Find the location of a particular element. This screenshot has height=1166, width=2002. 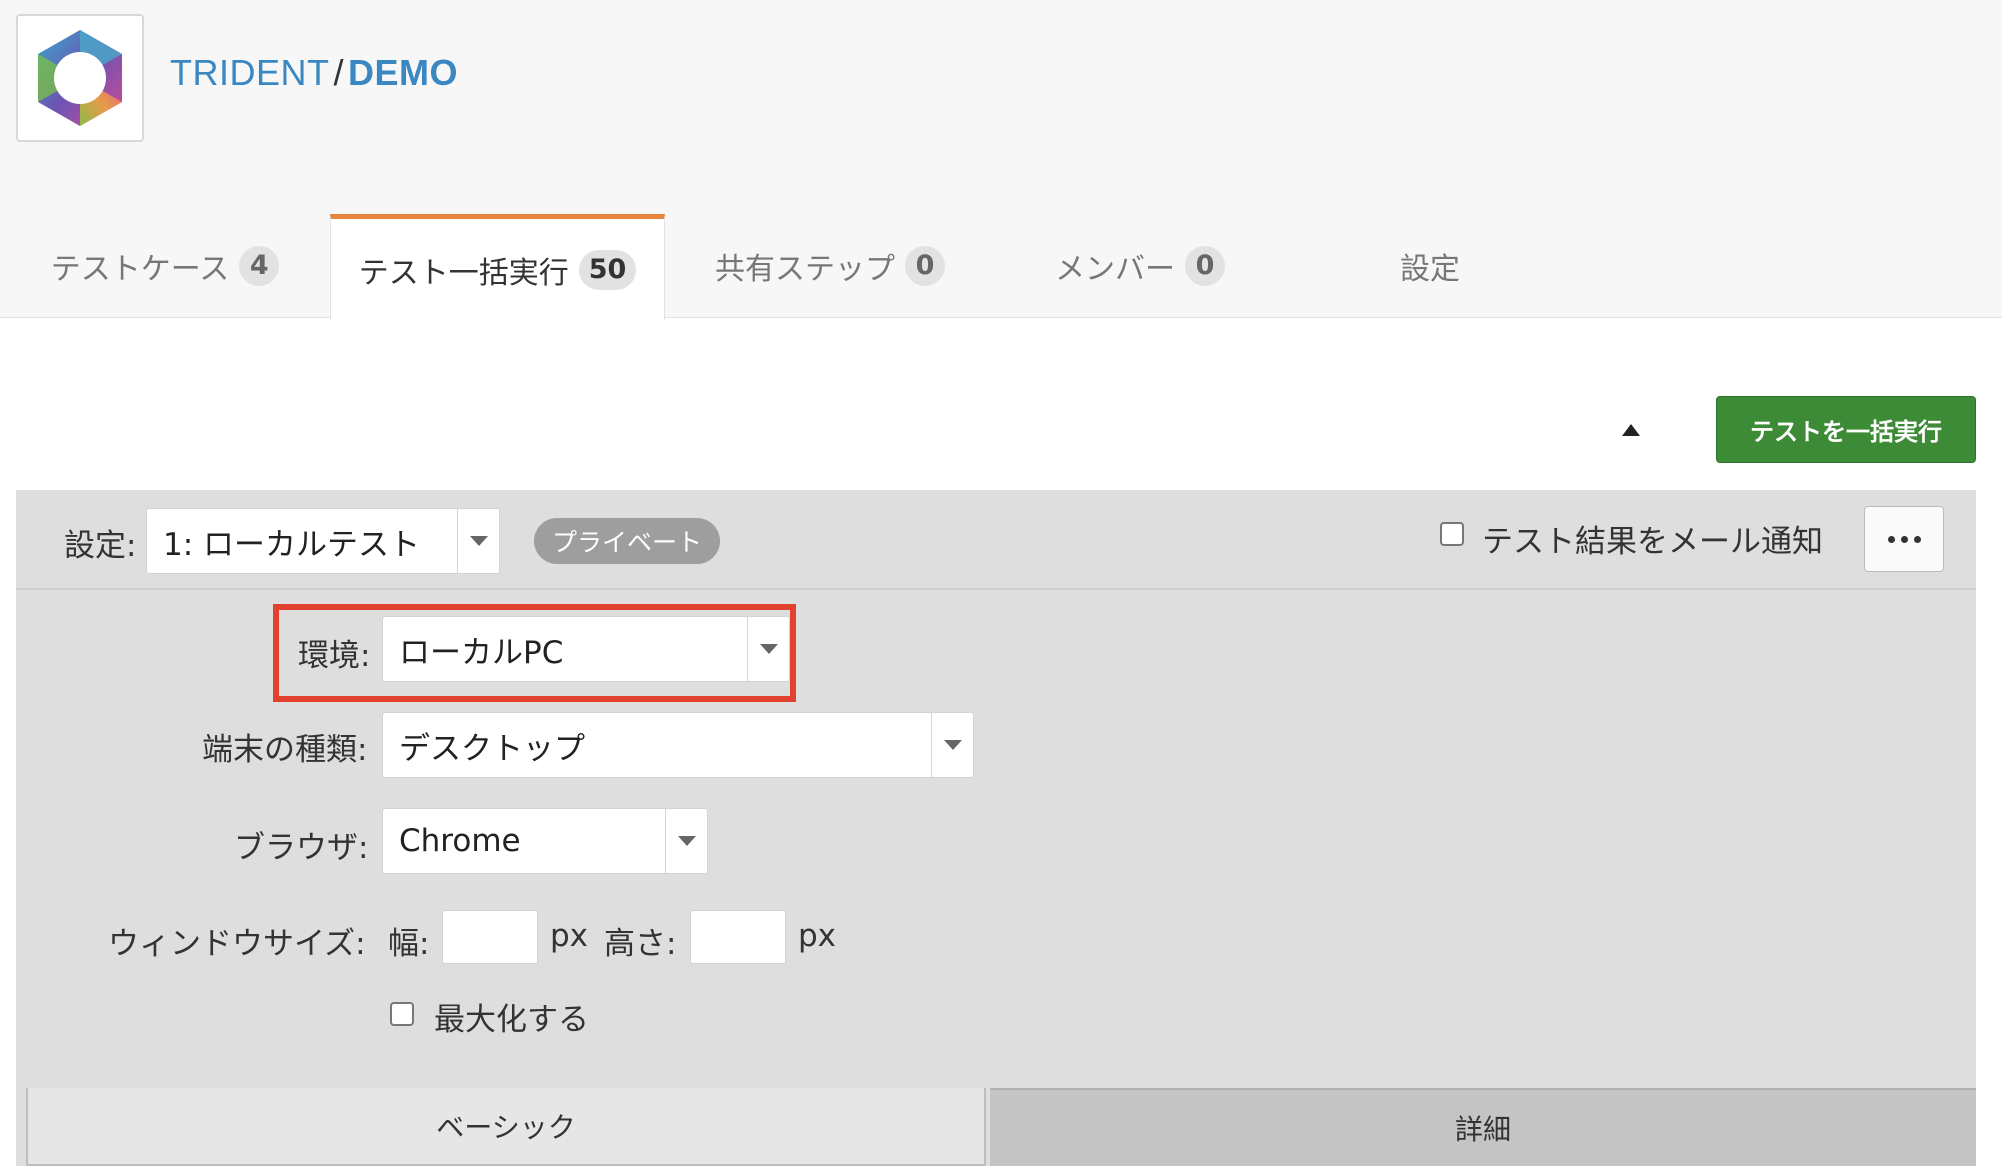

email-notify-checkbox is located at coordinates (1452, 534).